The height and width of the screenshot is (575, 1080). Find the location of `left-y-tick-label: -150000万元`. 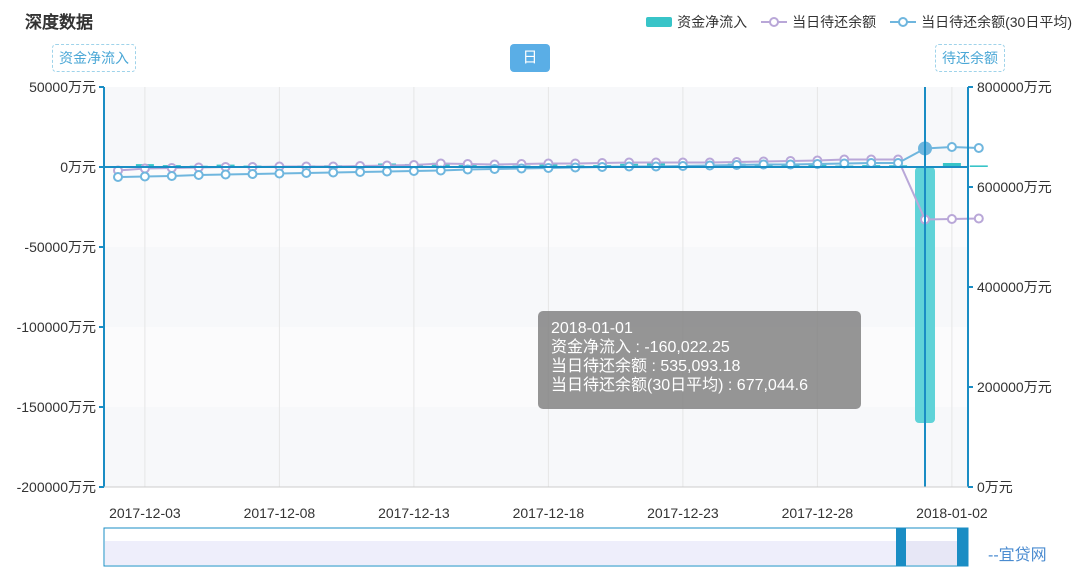

left-y-tick-label: -150000万元 is located at coordinates (56, 407).